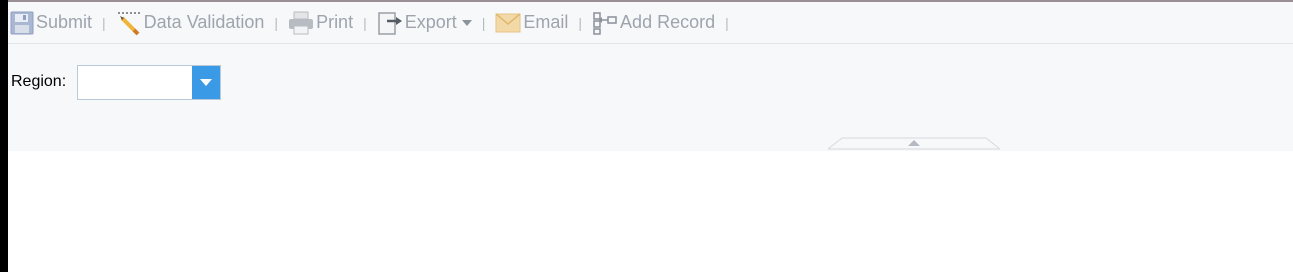  I want to click on print-button: Print, so click(320, 23).